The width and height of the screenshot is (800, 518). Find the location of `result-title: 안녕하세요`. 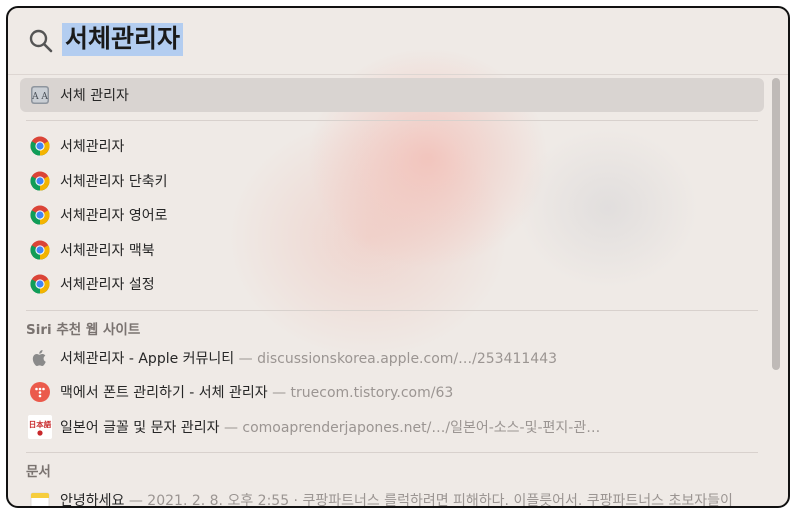

result-title: 안녕하세요 is located at coordinates (92, 500).